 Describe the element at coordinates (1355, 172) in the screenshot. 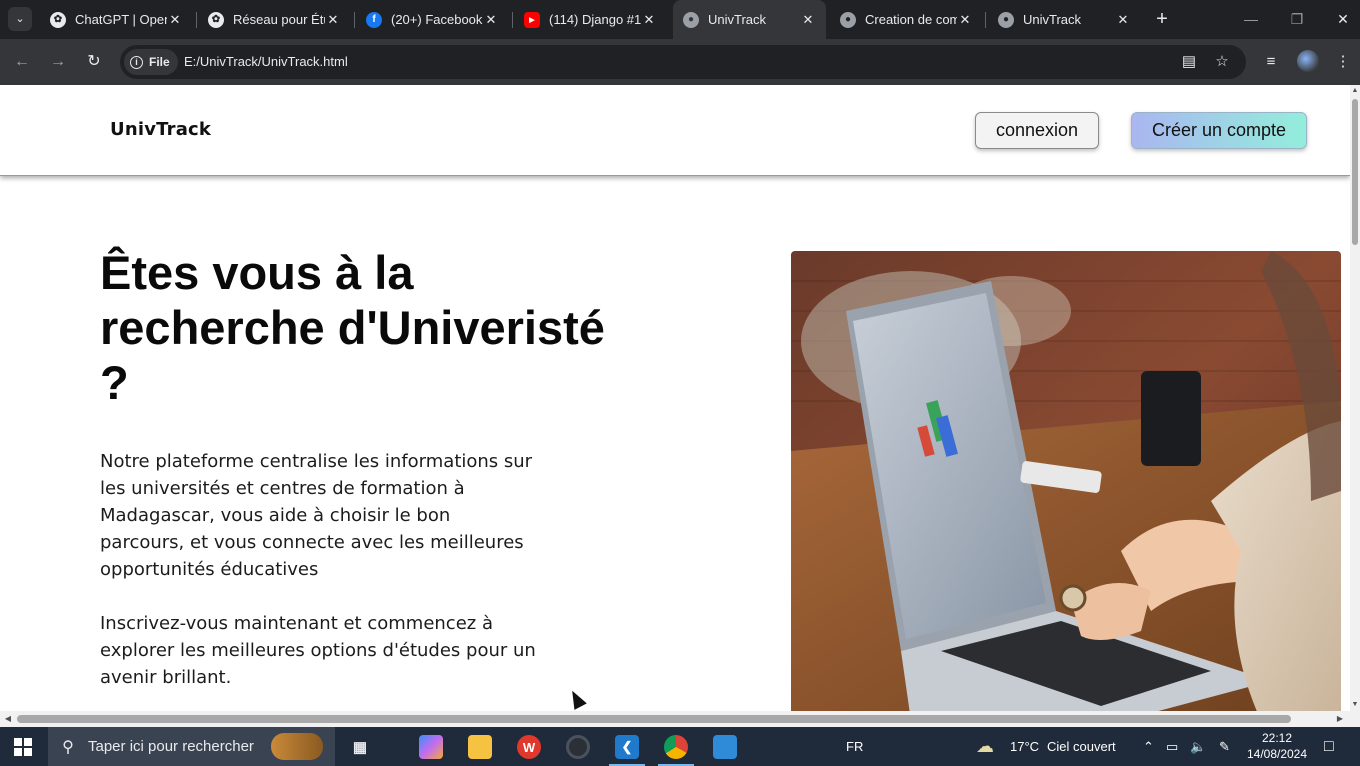

I see `vertical-scroll-thumb` at that location.